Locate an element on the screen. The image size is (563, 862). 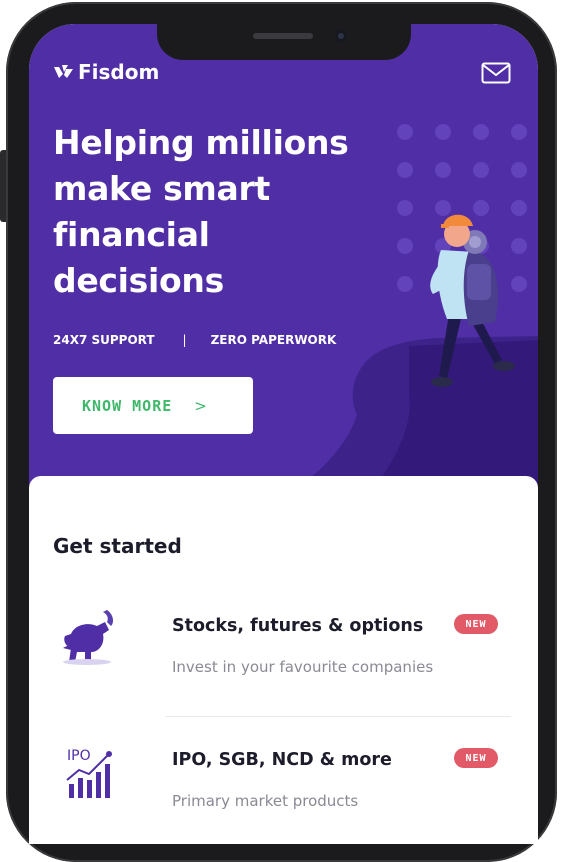
product-subtitle: Primary market products is located at coordinates (265, 801).